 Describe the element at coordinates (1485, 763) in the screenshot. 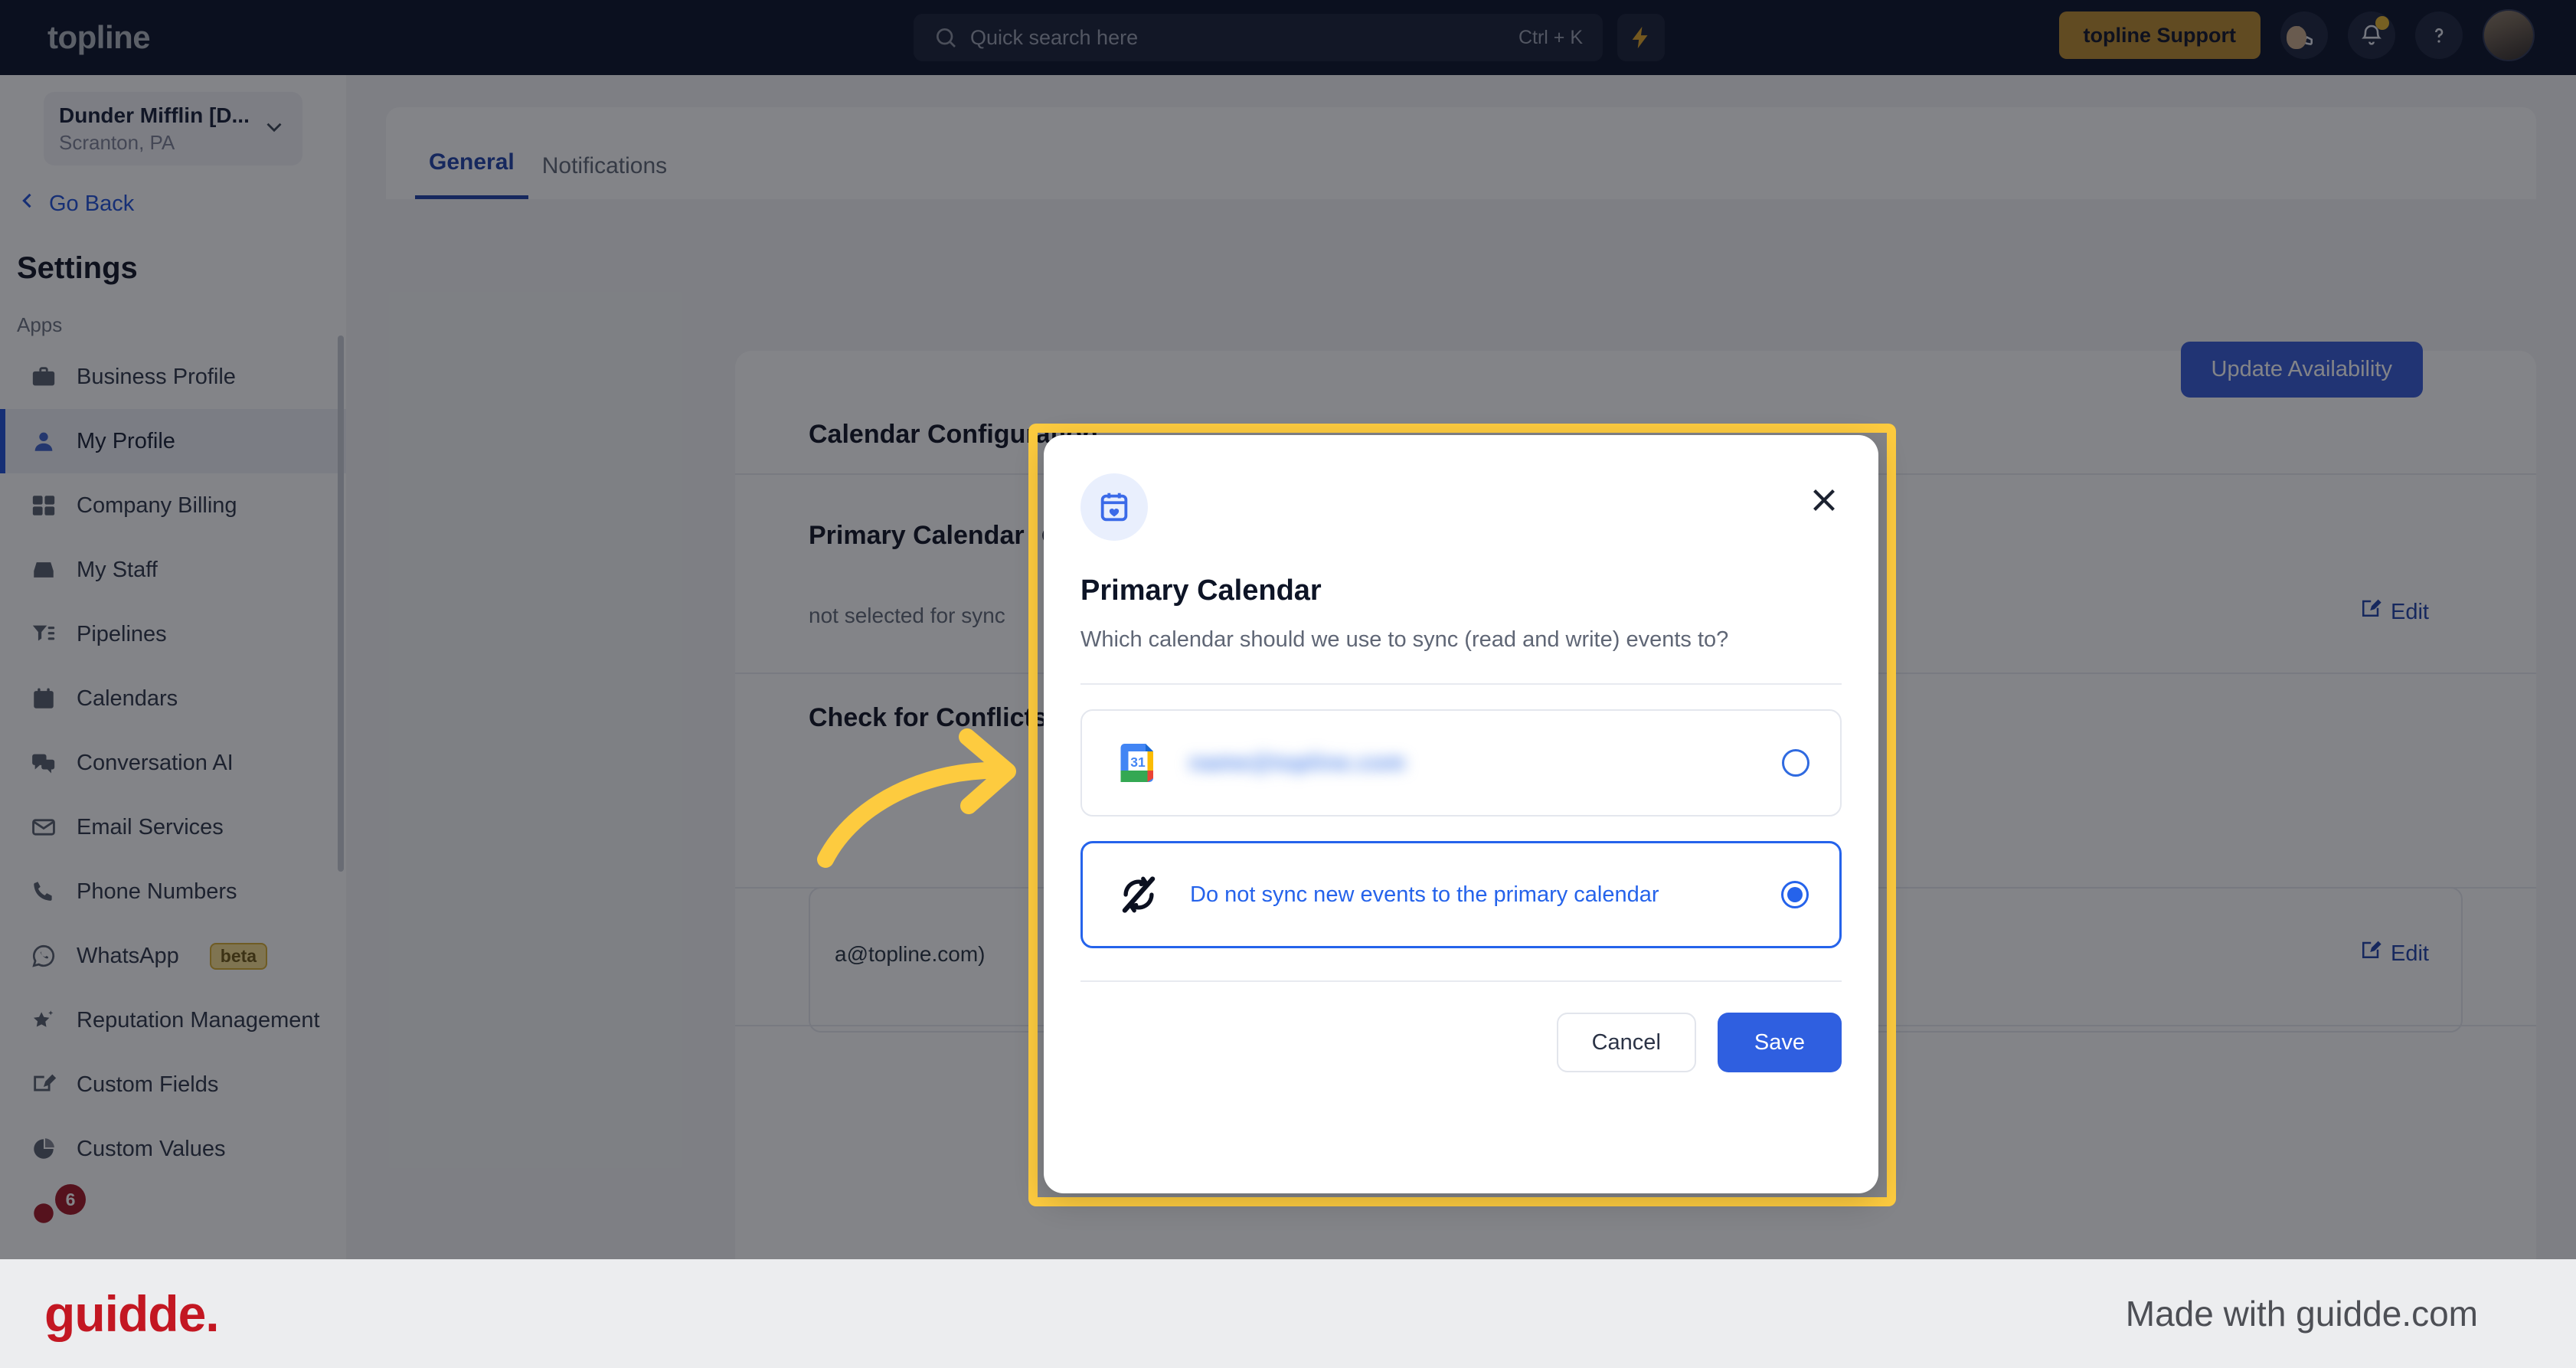

I see `calendar-option-label: name@topline.com` at that location.